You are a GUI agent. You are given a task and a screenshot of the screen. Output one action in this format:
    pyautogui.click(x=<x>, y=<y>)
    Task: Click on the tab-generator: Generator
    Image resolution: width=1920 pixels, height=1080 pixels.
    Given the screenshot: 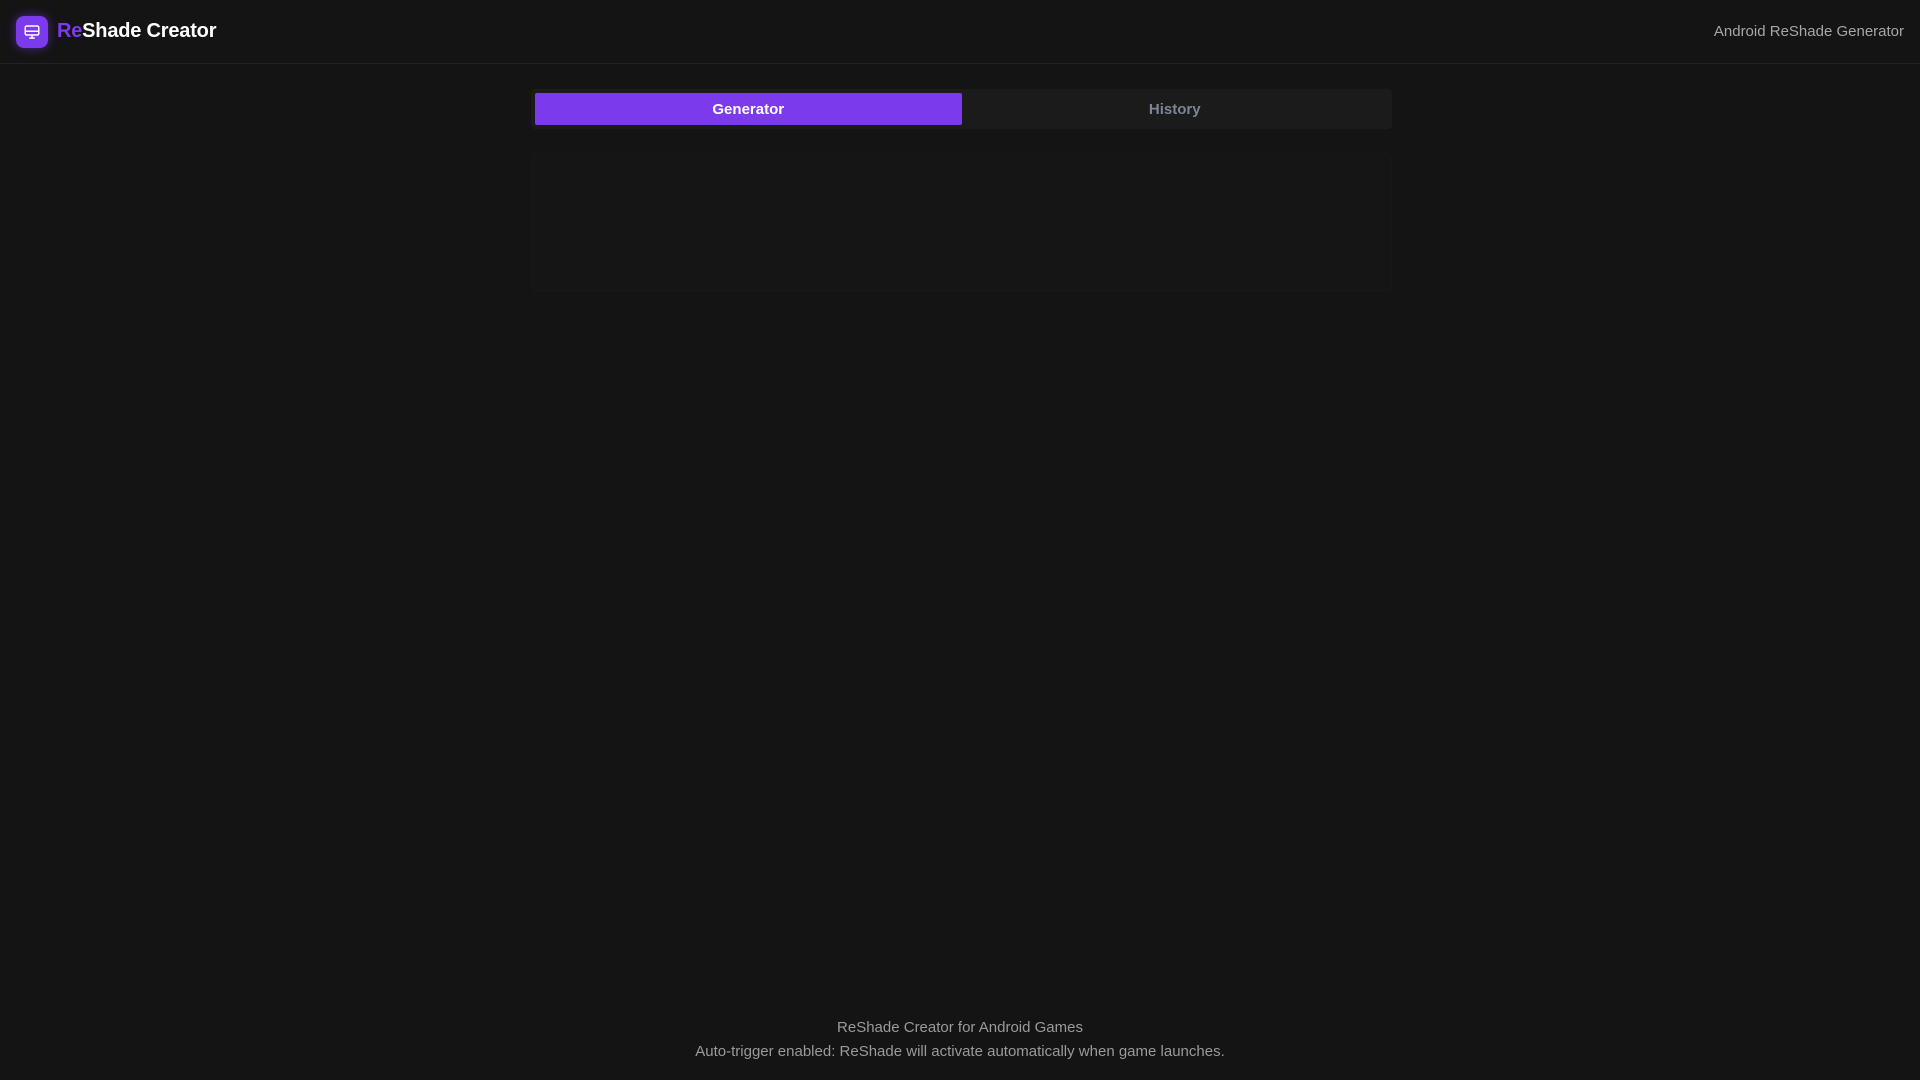 What is the action you would take?
    pyautogui.click(x=748, y=109)
    